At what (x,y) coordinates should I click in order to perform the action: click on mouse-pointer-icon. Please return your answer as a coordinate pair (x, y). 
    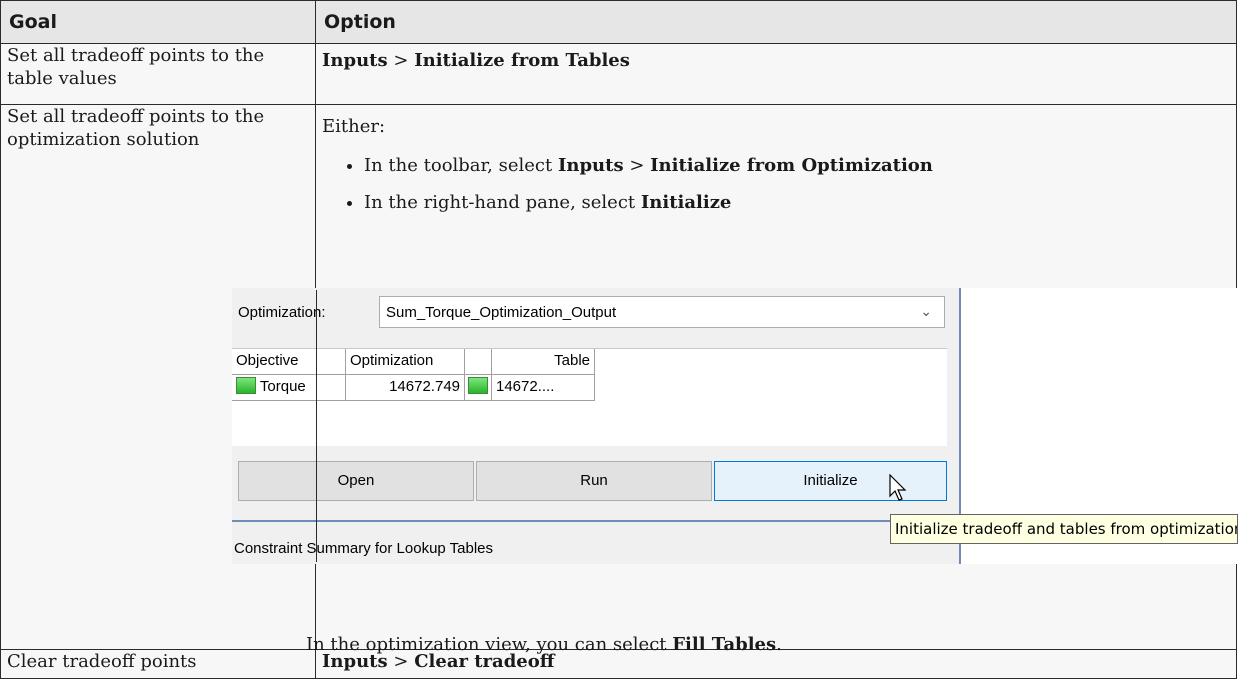
    Looking at the image, I should click on (898, 487).